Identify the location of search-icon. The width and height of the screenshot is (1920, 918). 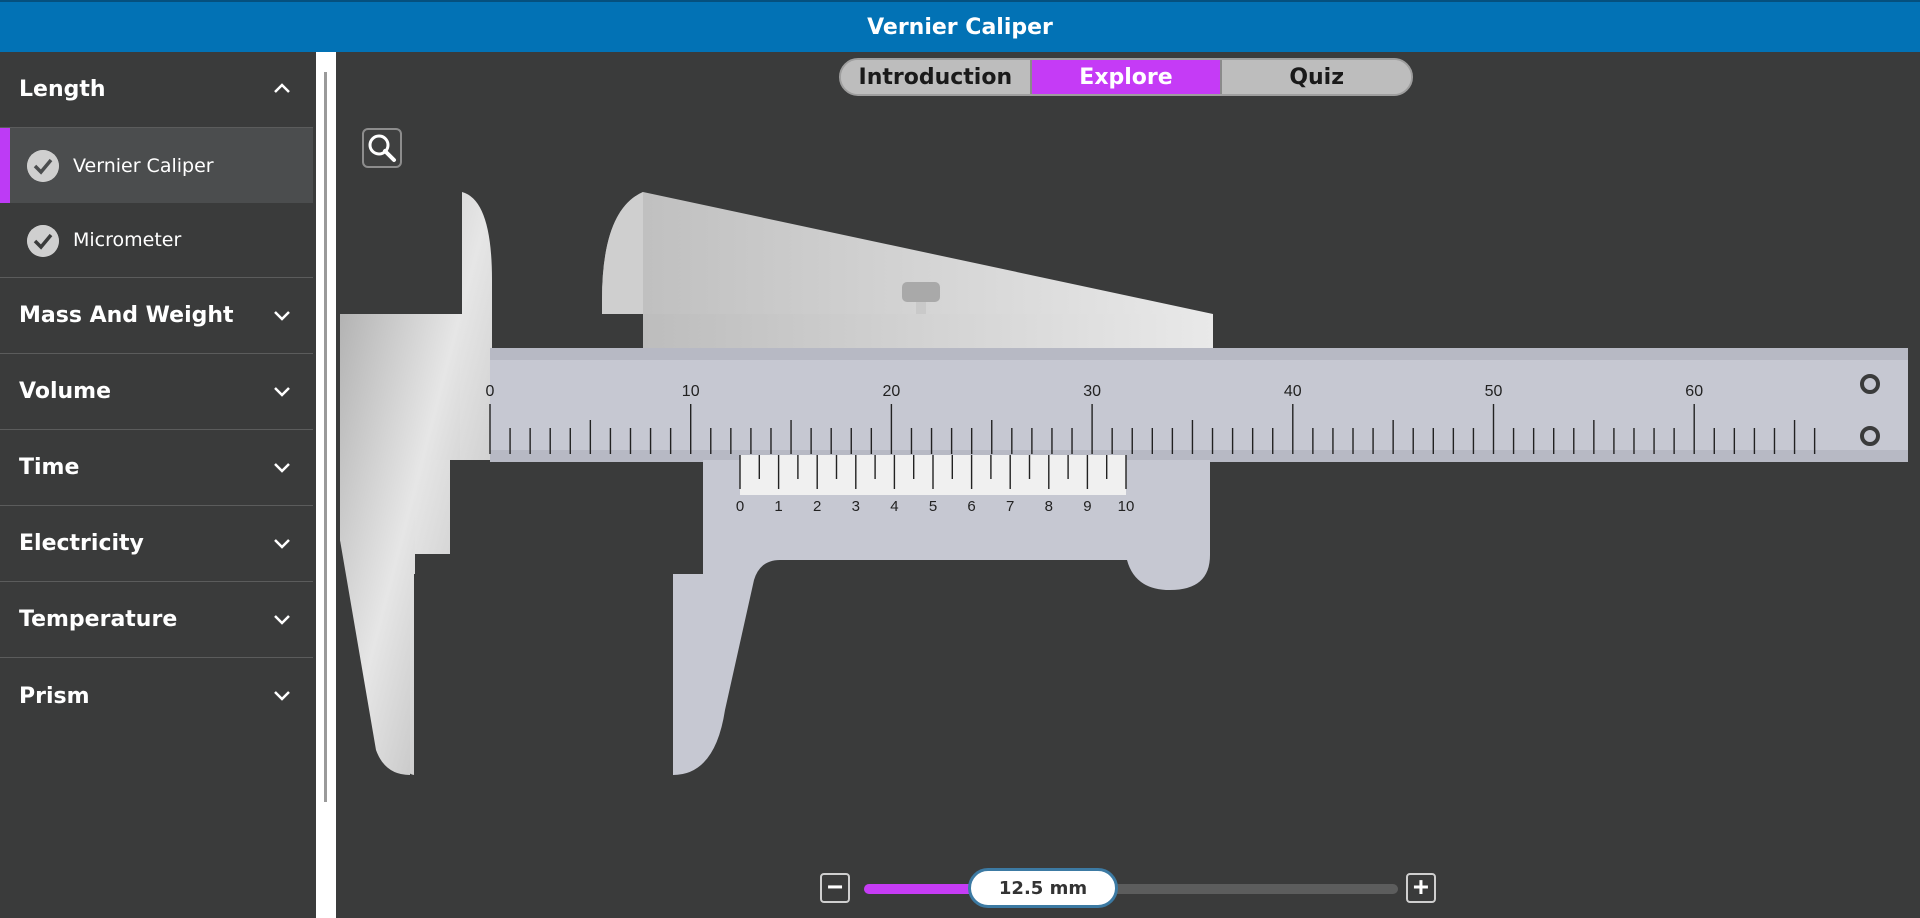
(382, 148).